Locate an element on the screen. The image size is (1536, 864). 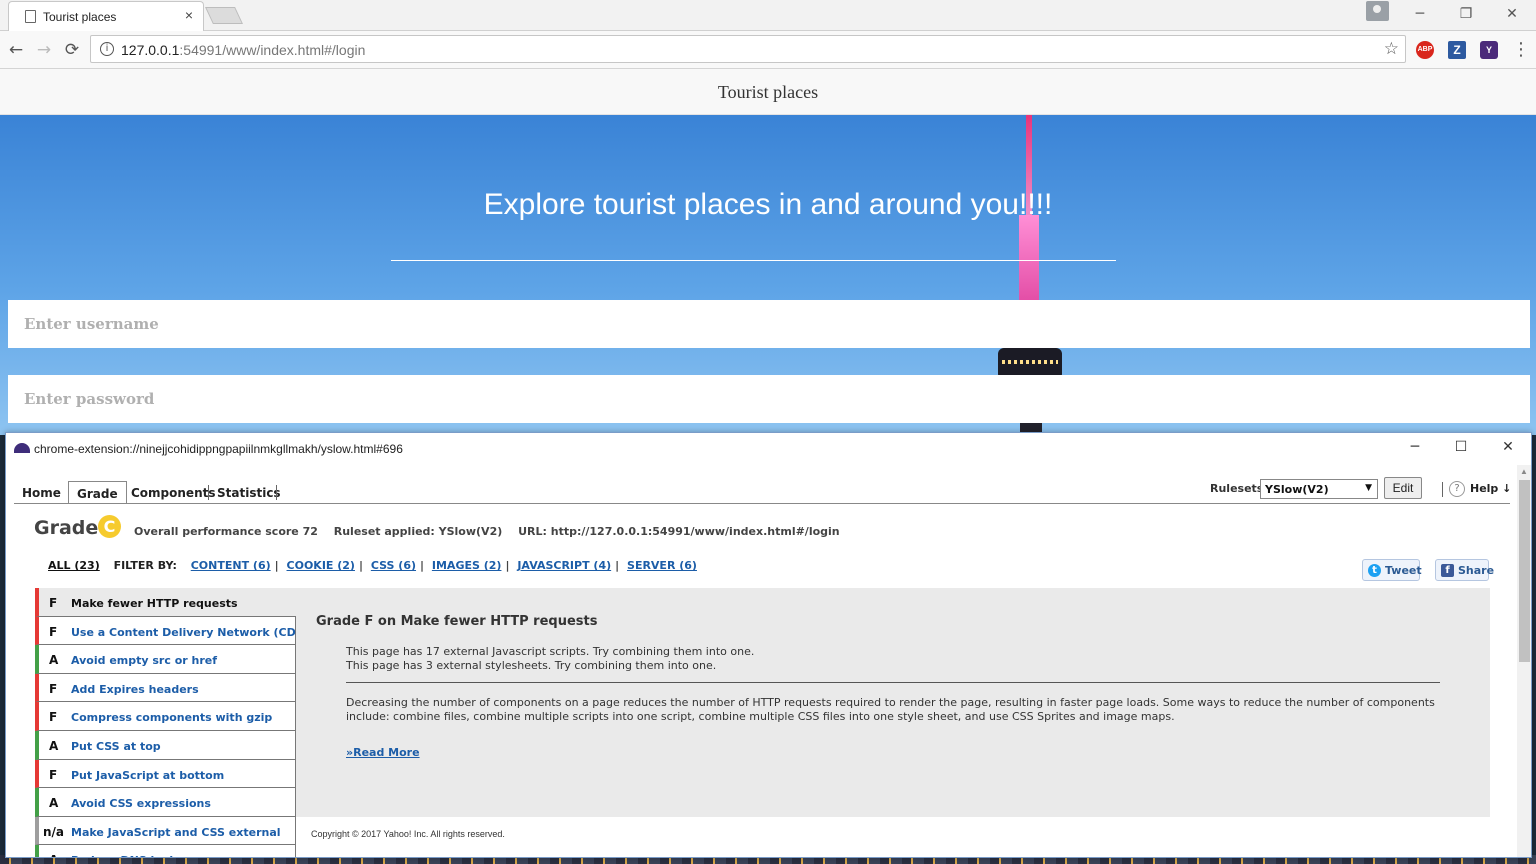
profile-icon is located at coordinates (1377, 11).